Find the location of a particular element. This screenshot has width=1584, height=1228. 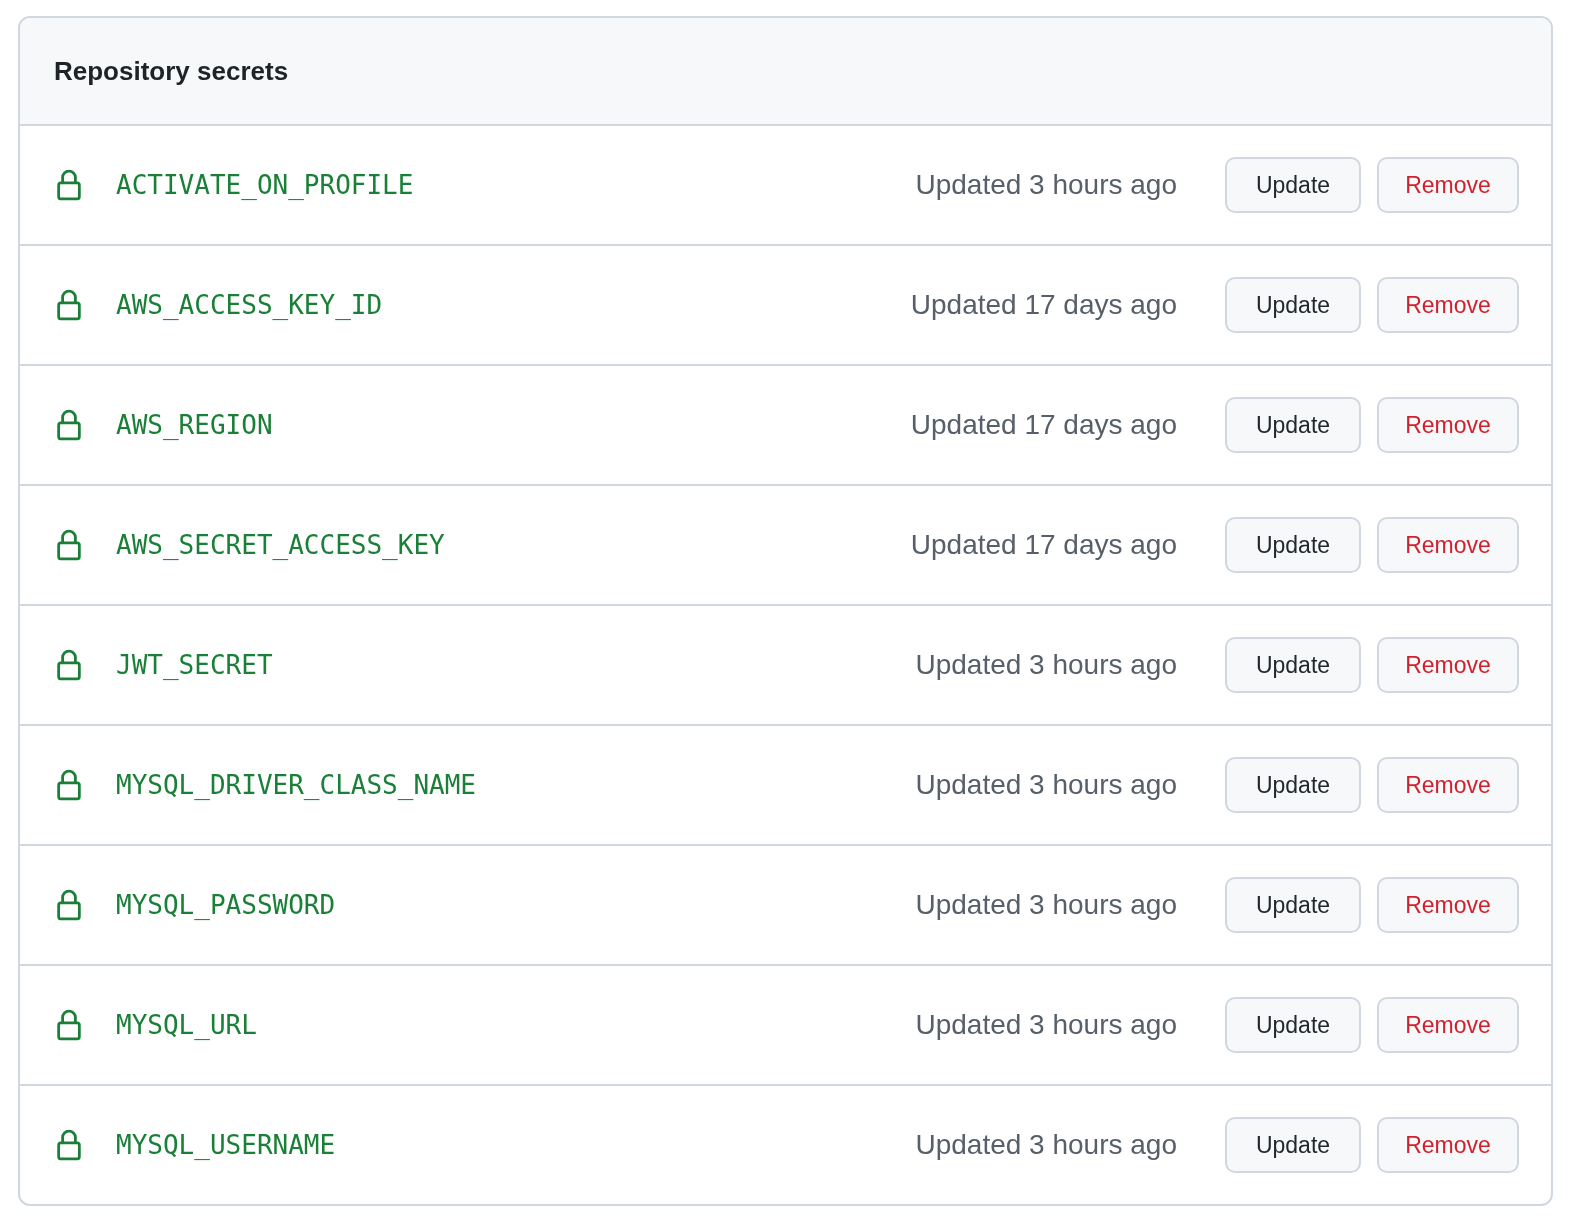

secret-name: MYSQL_USERNAME is located at coordinates (226, 1145).